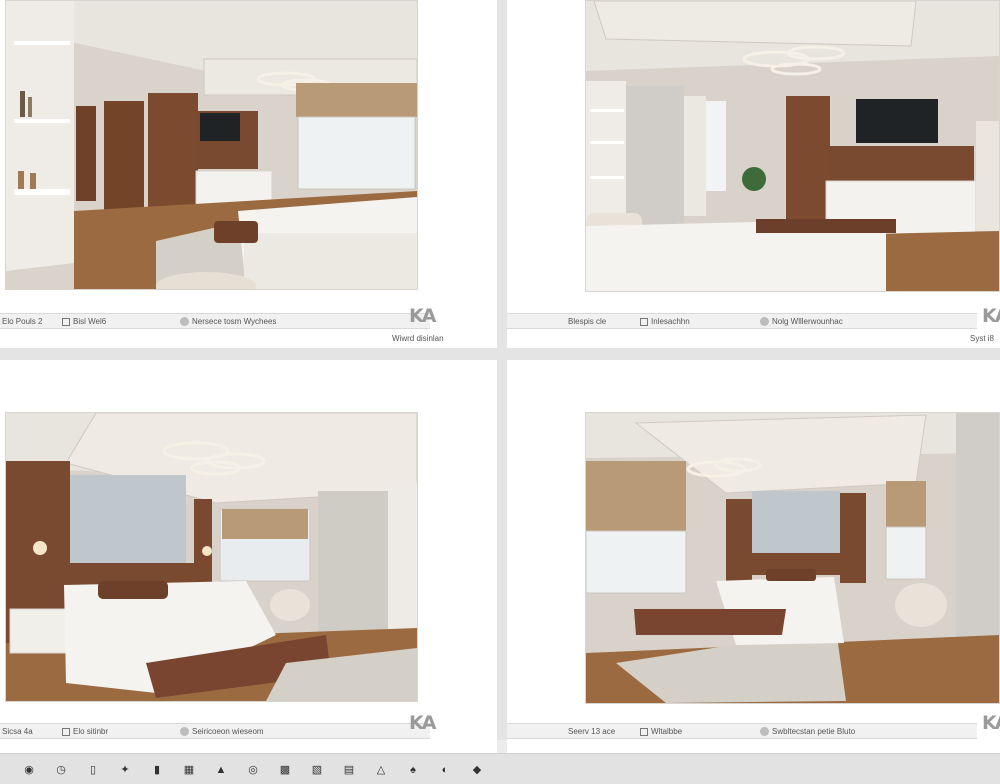 Image resolution: width=1000 pixels, height=784 pixels. Describe the element at coordinates (125, 769) in the screenshot. I see `magic-wand-icon: ✦` at that location.